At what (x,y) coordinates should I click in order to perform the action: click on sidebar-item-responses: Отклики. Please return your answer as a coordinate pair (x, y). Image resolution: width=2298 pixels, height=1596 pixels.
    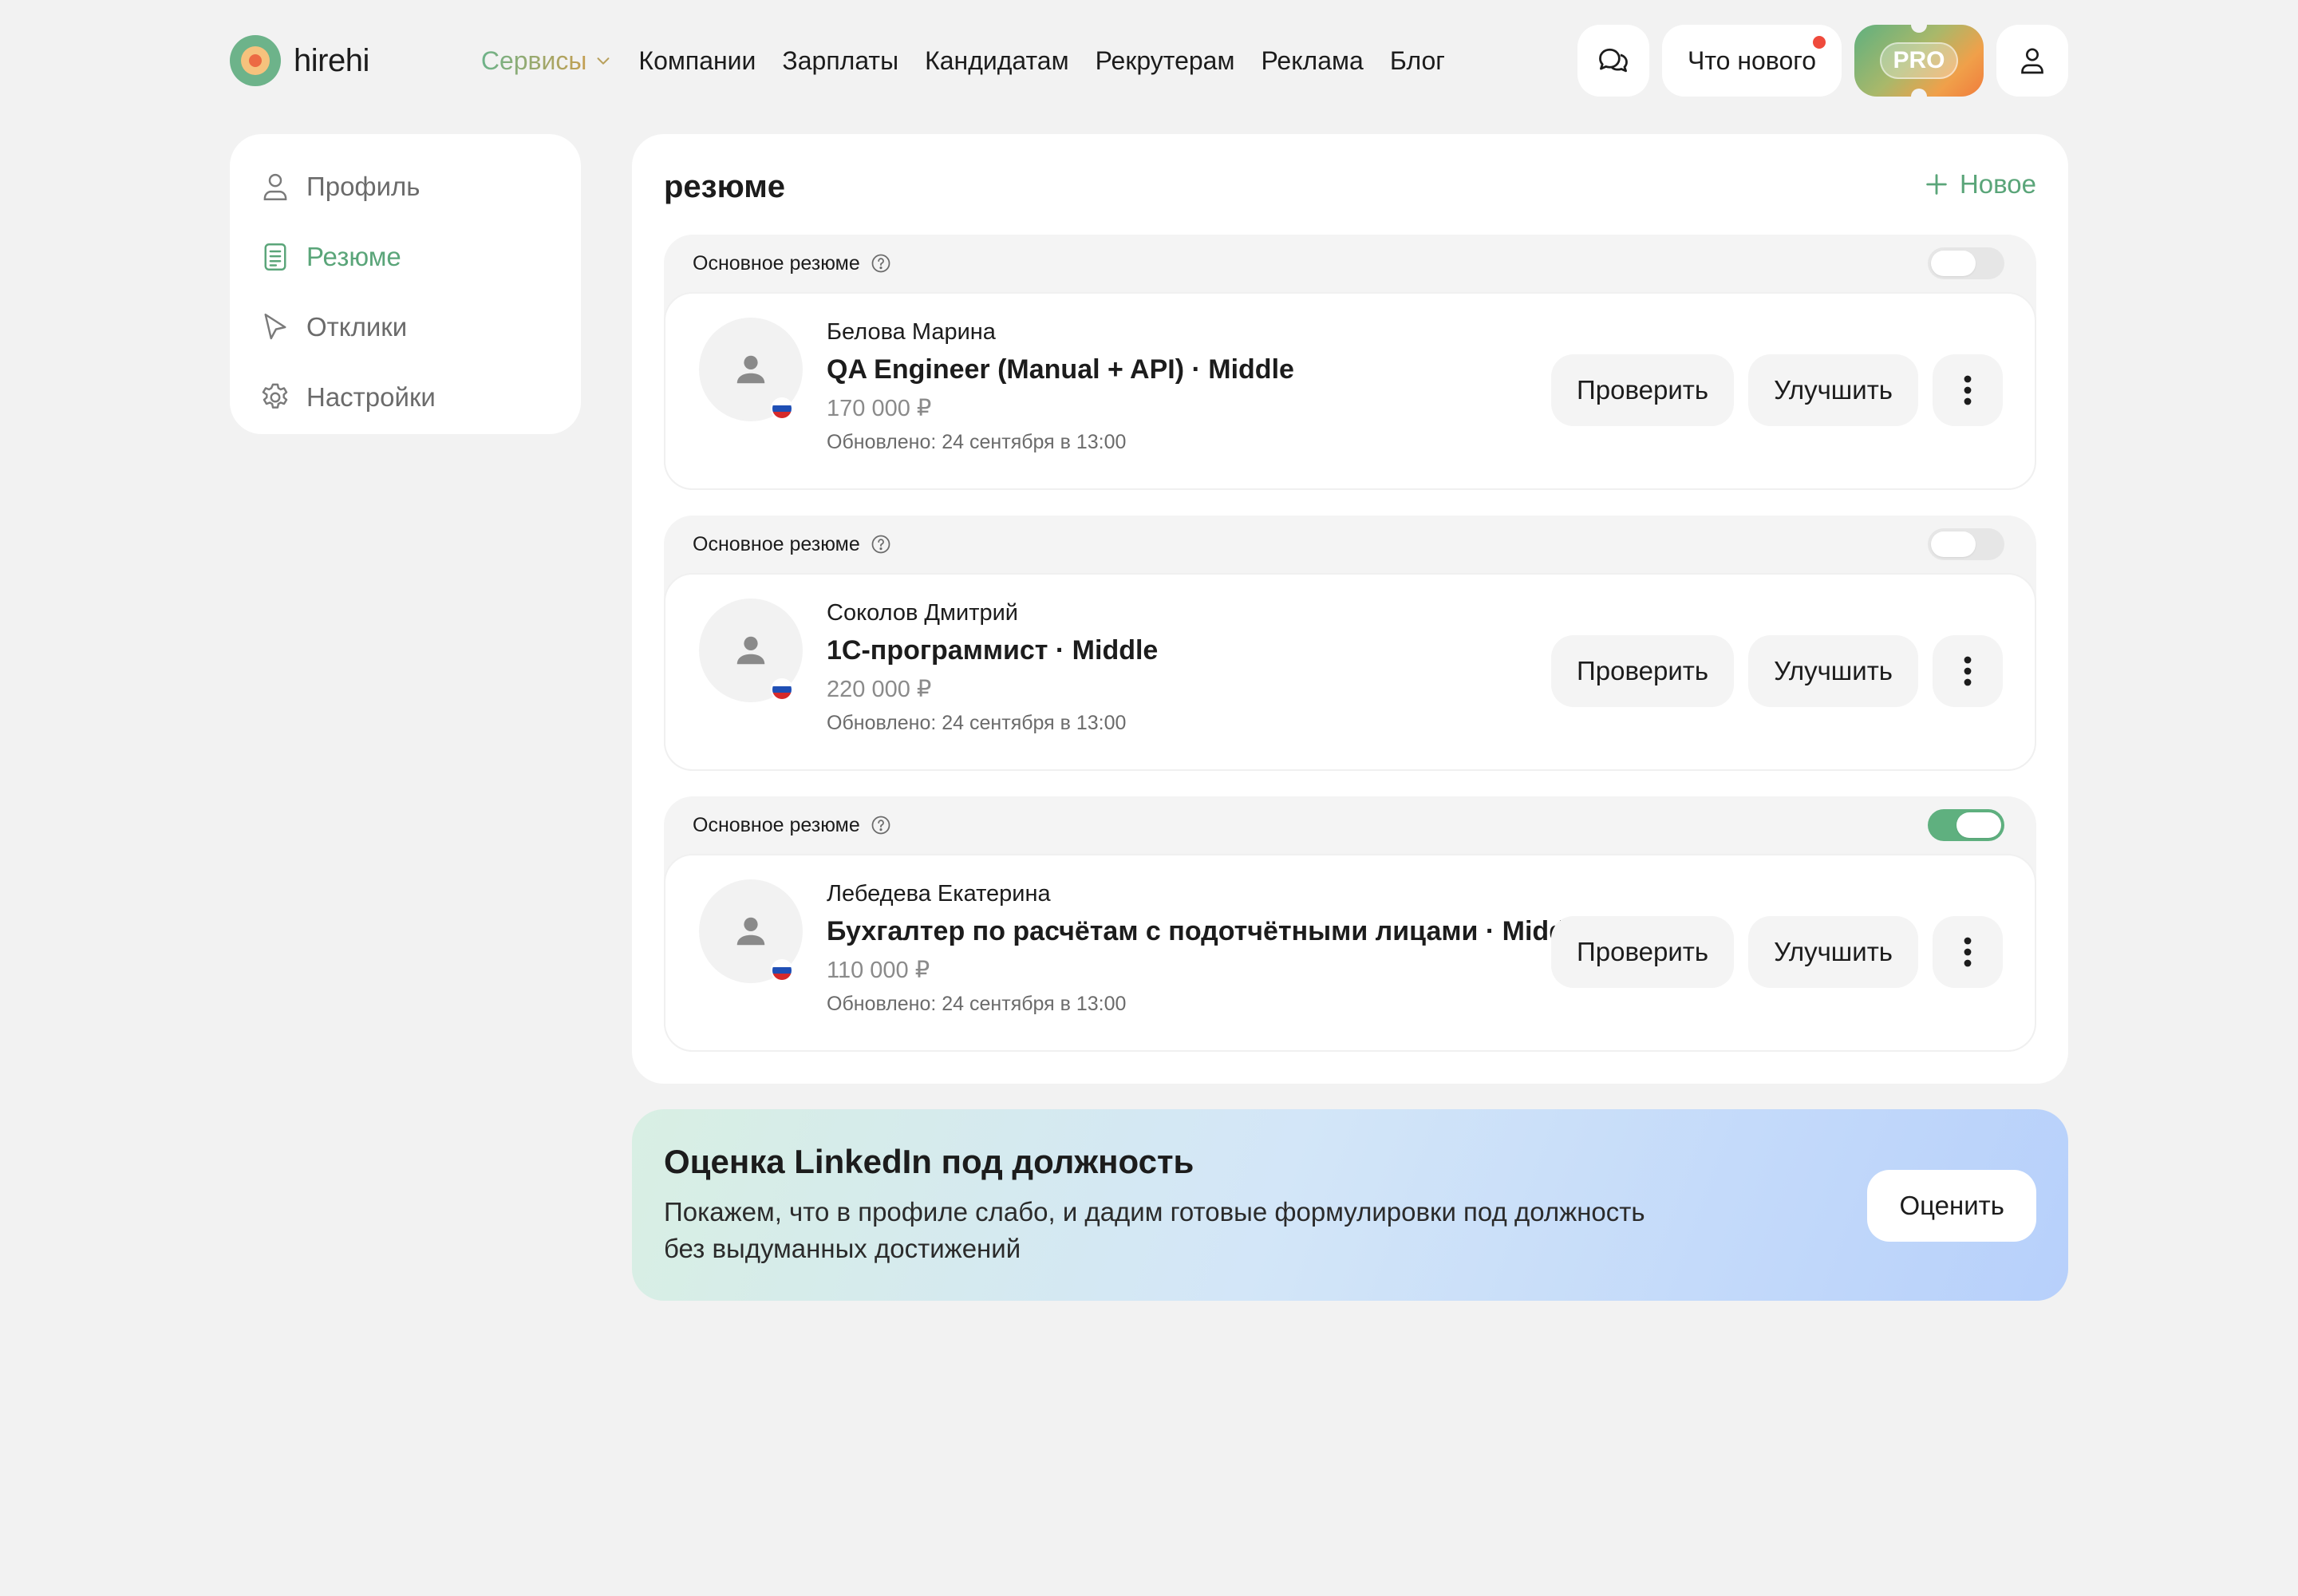
    Looking at the image, I should click on (406, 327).